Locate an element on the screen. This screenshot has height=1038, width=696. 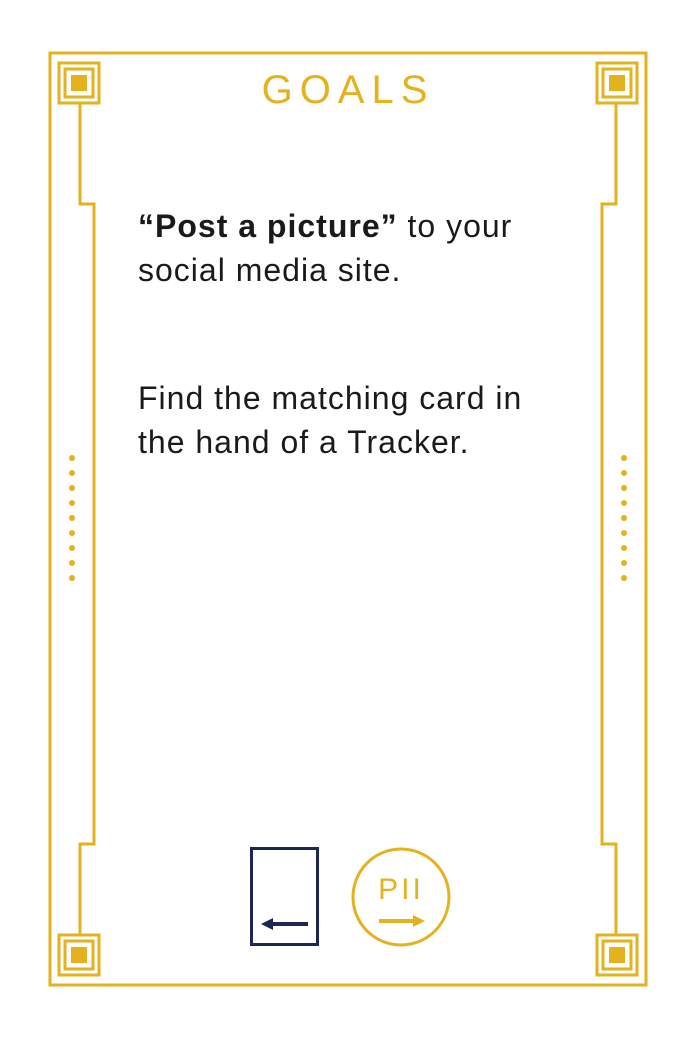
card-arrow-left-icon is located at coordinates (284, 896).